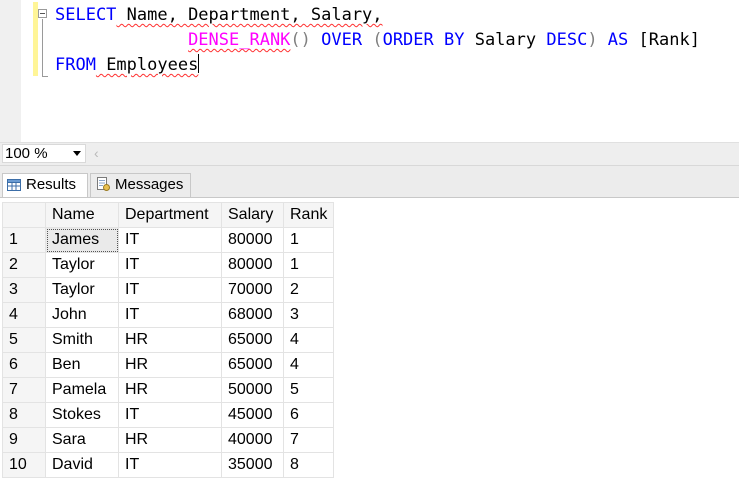 Image resolution: width=739 pixels, height=478 pixels. I want to click on collapse-icon, so click(42, 13).